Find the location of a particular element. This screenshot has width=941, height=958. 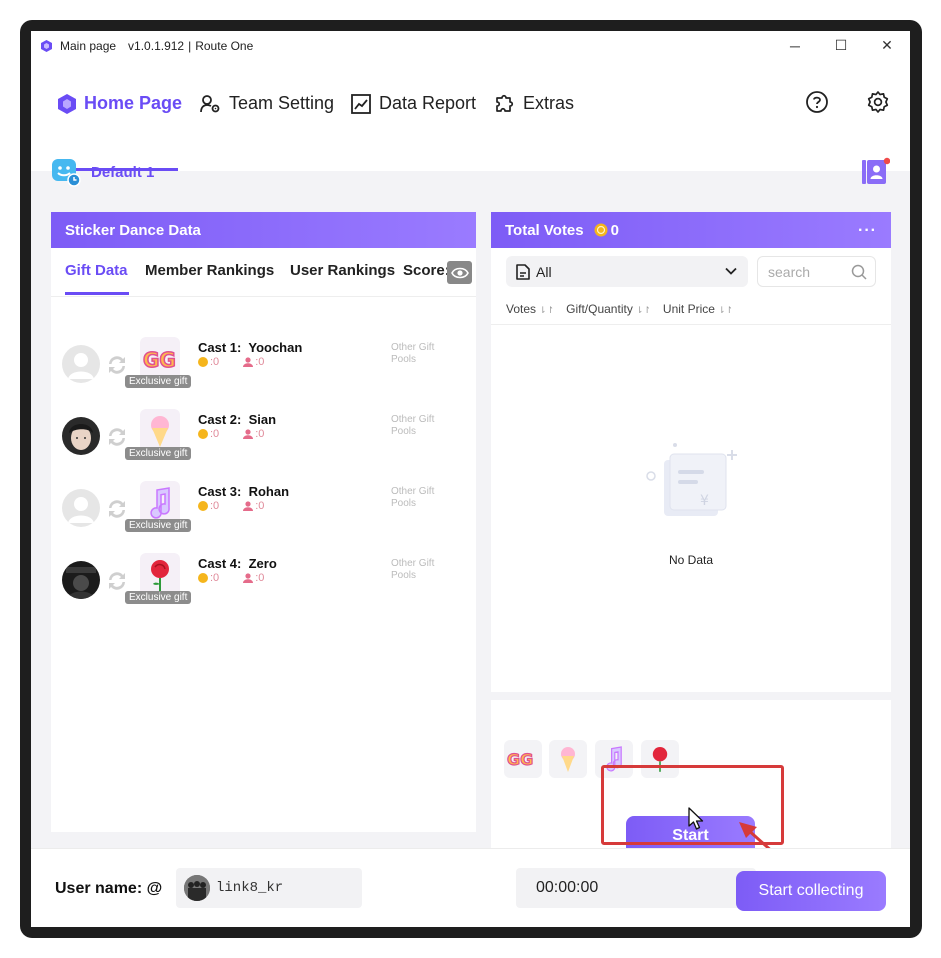

profile-name: Default 1 is located at coordinates (123, 172).